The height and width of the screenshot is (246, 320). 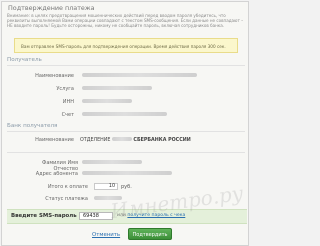 What do you see at coordinates (150, 234) in the screenshot?
I see `confirm-button: Подтвердить` at bounding box center [150, 234].